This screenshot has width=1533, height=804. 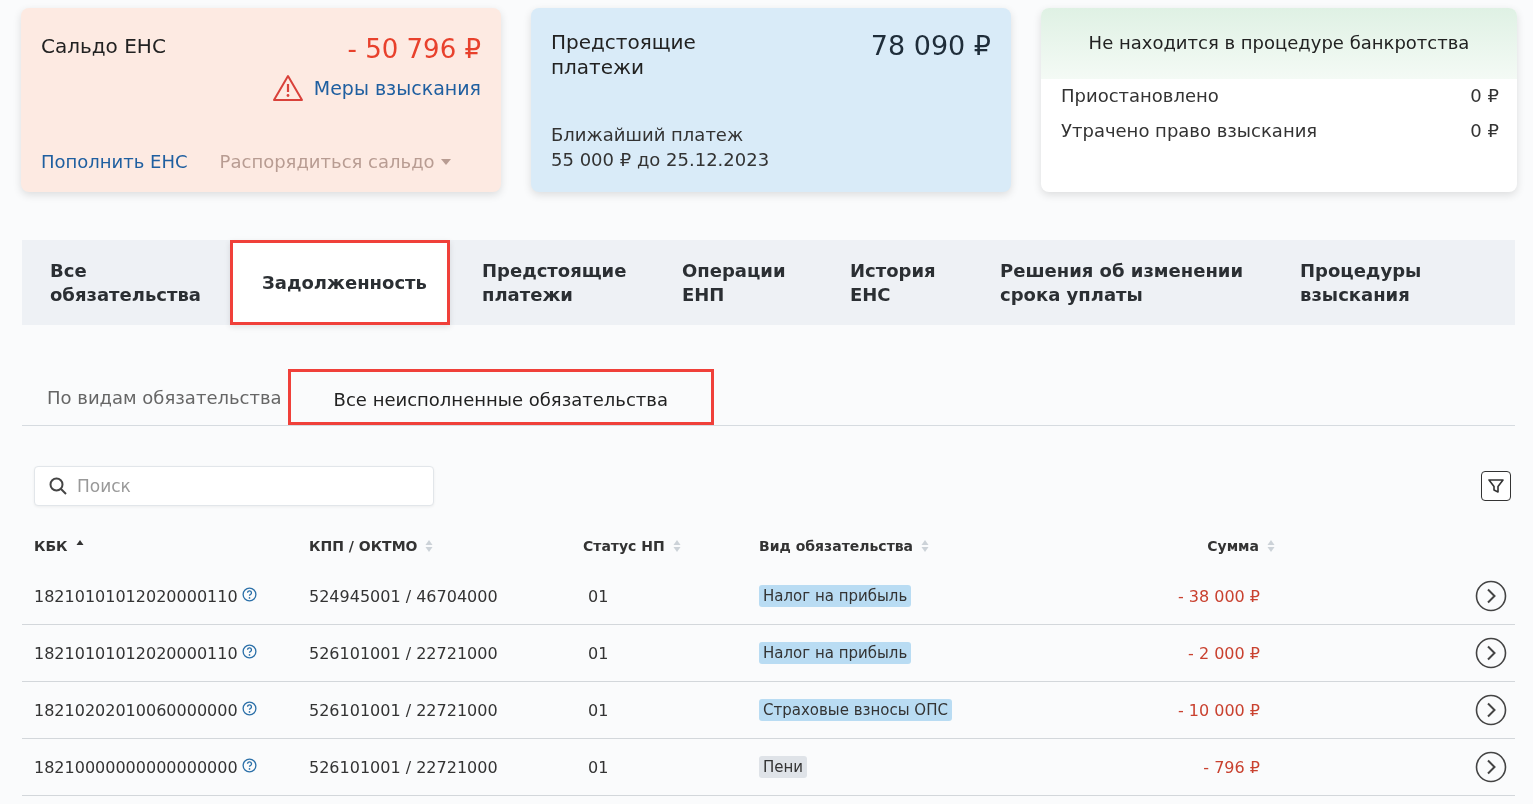 What do you see at coordinates (1224, 653) in the screenshot?
I see `amount-cell-text: - 2 000 ₽` at bounding box center [1224, 653].